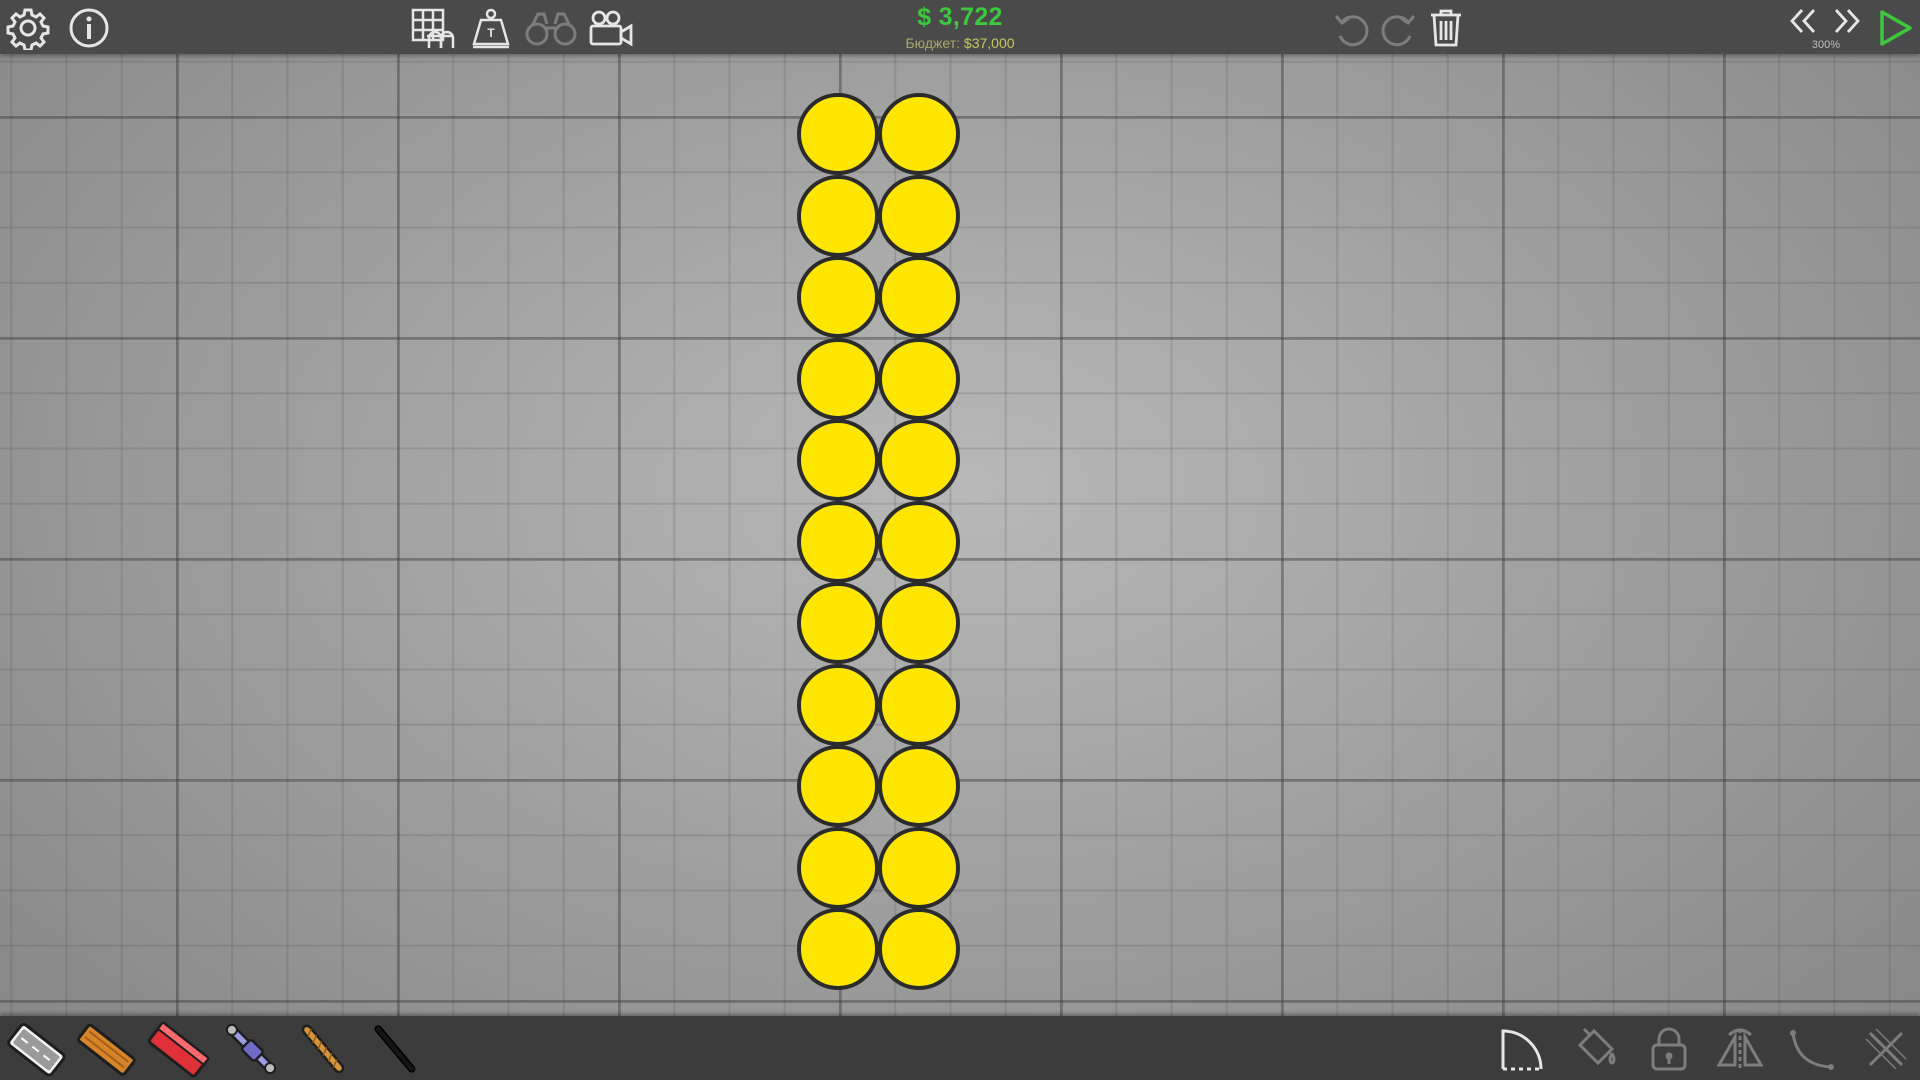  What do you see at coordinates (1398, 28) in the screenshot?
I see `redo-icon` at bounding box center [1398, 28].